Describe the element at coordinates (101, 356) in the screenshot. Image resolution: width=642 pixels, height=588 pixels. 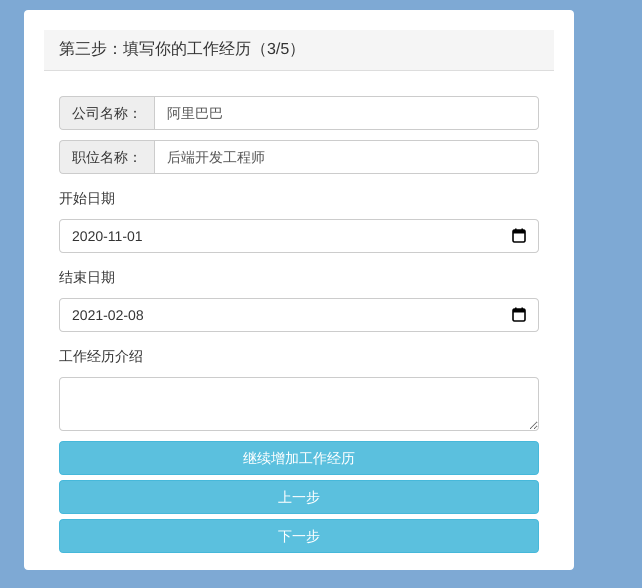
I see `field-label: 工作经历介绍` at that location.